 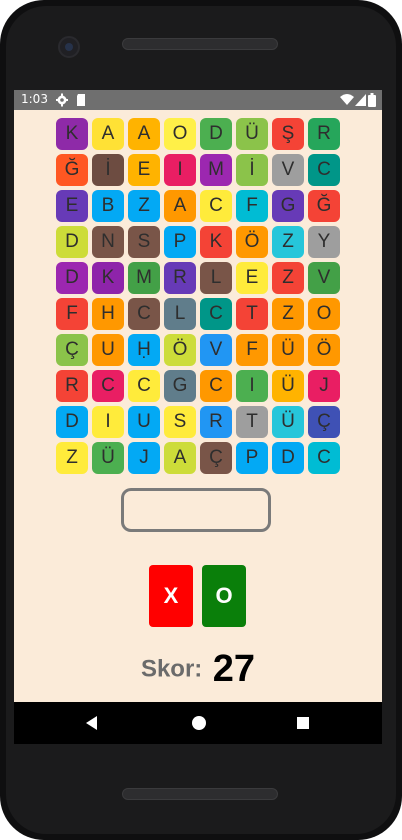 What do you see at coordinates (69, 47) in the screenshot?
I see `front-camera` at bounding box center [69, 47].